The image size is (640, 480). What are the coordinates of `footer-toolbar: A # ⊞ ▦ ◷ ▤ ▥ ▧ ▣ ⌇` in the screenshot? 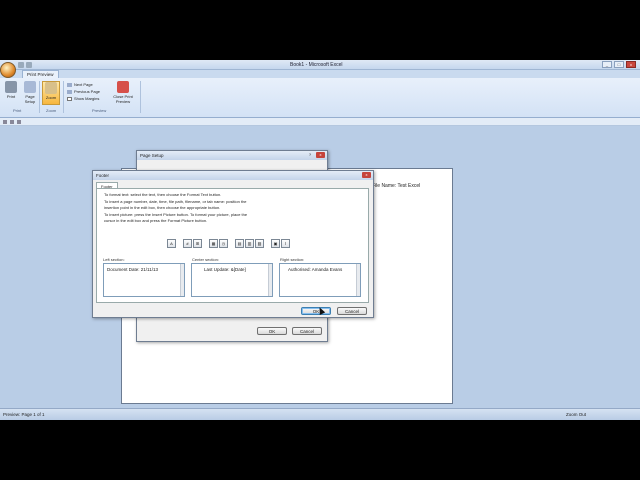 It's located at (228, 243).